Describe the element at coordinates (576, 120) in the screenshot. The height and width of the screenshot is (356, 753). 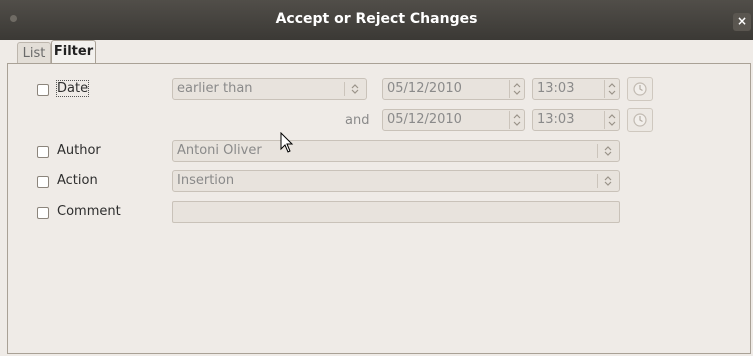
I see `time2-spinbox: 13:03` at that location.